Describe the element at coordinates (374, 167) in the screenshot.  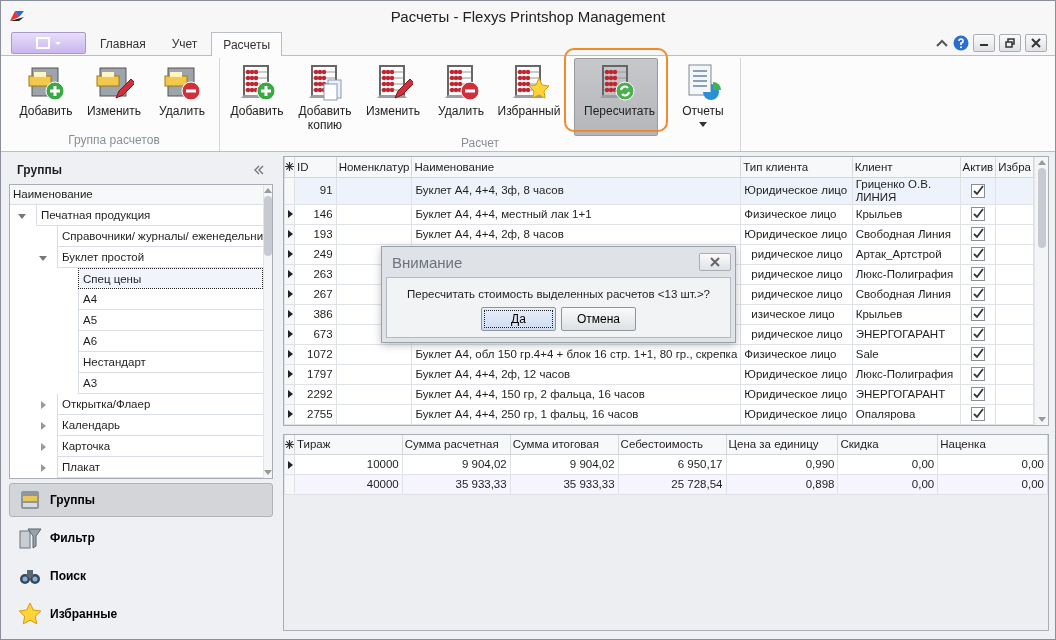
I see `column-header: Номенклатур` at that location.